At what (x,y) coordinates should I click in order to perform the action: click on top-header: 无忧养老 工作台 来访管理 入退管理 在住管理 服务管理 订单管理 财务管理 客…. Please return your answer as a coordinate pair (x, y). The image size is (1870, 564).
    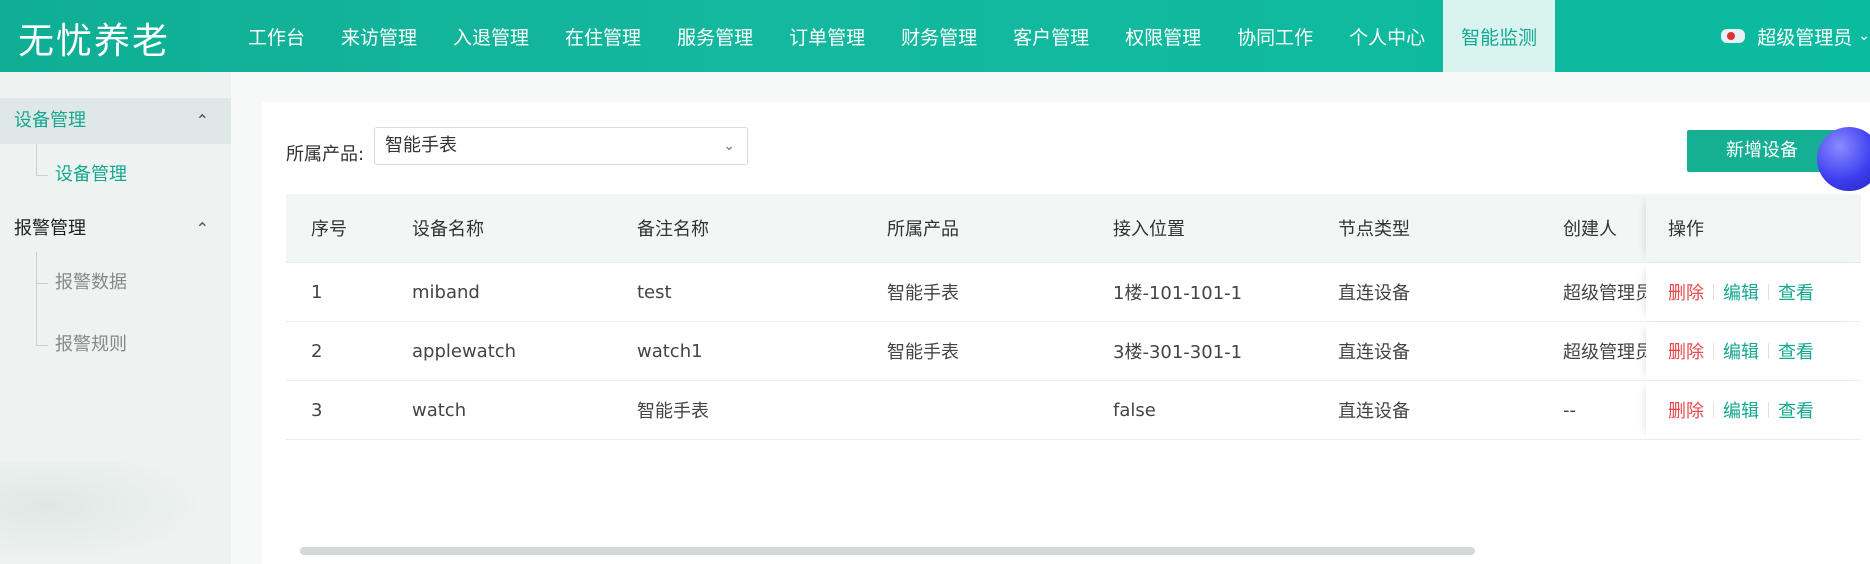
    Looking at the image, I should click on (935, 36).